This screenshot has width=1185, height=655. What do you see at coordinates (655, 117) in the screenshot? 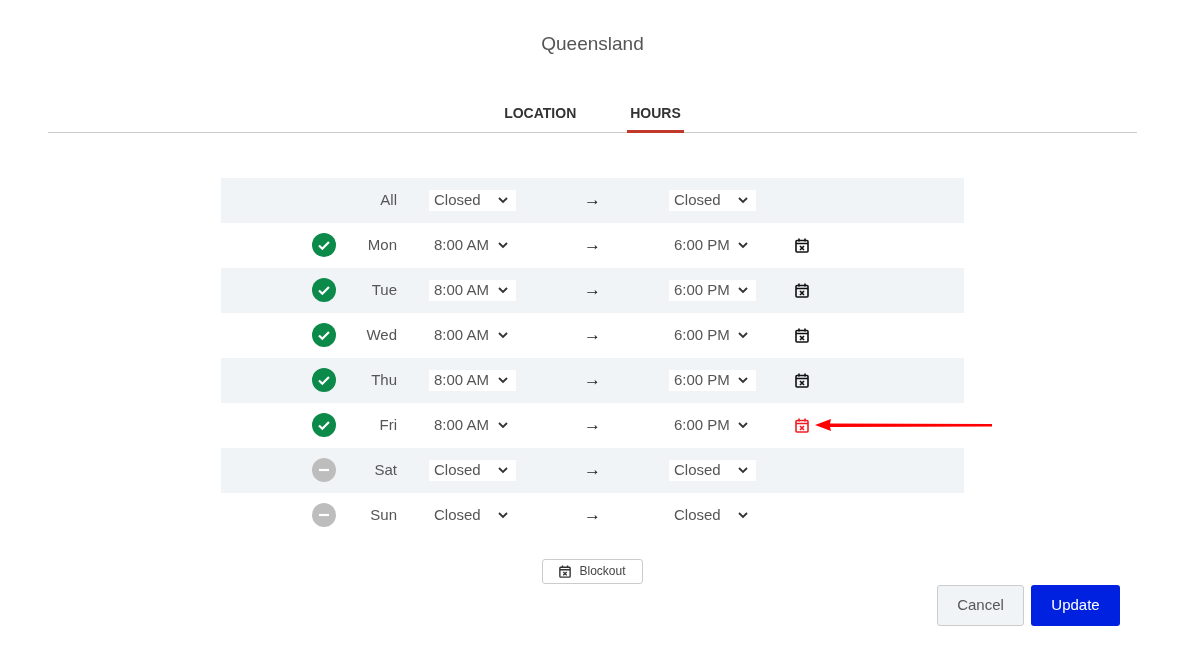
I see `tab: HOURS` at bounding box center [655, 117].